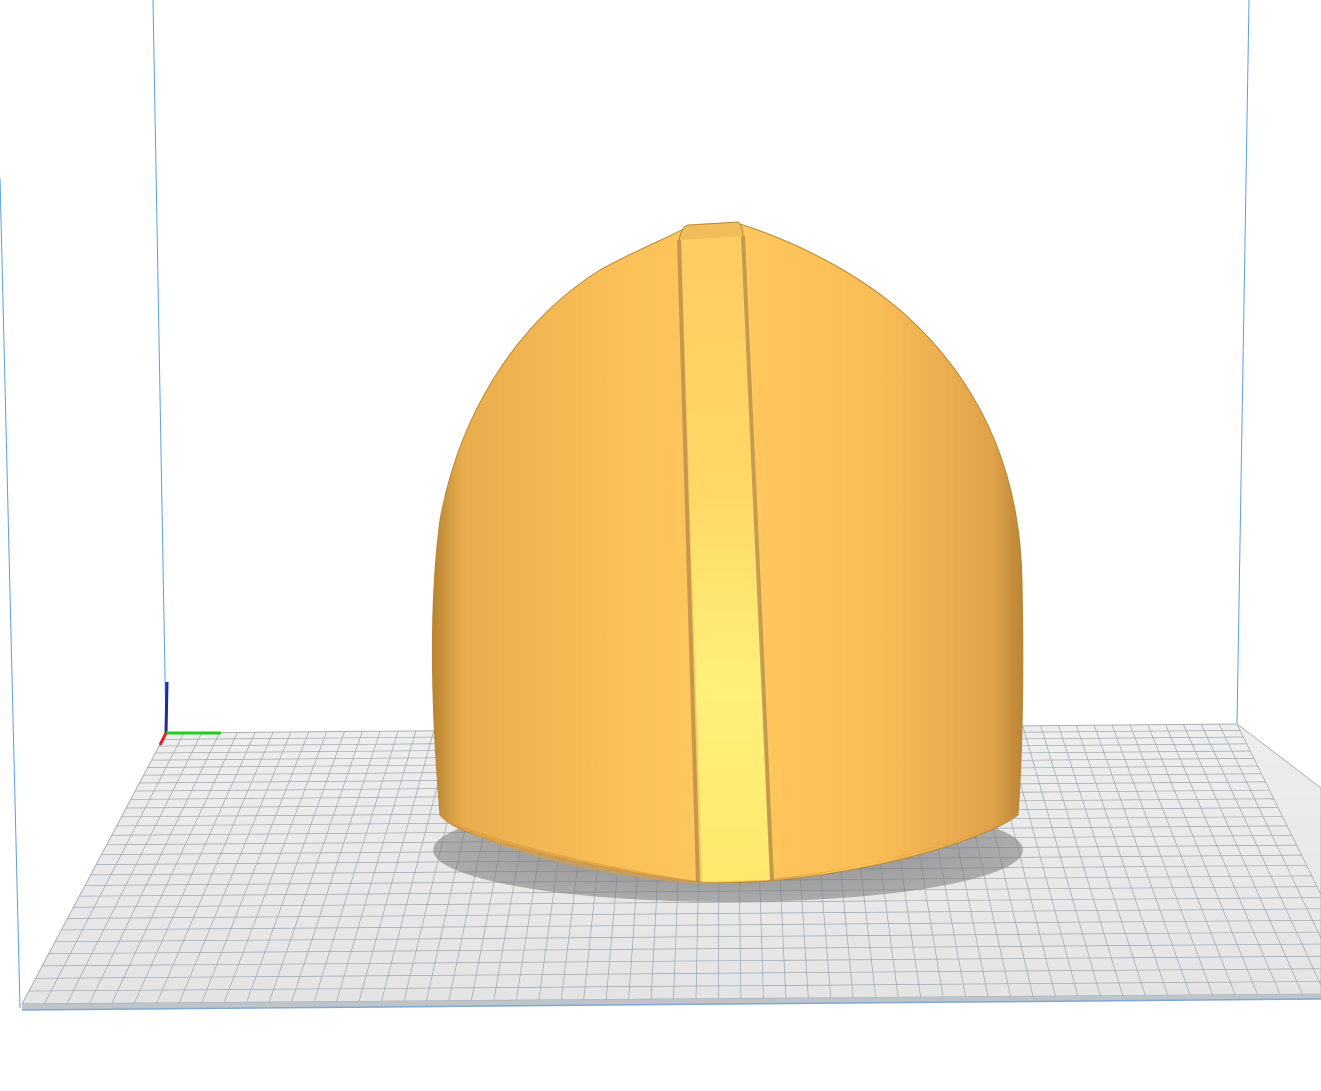  Describe the element at coordinates (10, 593) in the screenshot. I see `build-volume-edge-left-front` at that location.